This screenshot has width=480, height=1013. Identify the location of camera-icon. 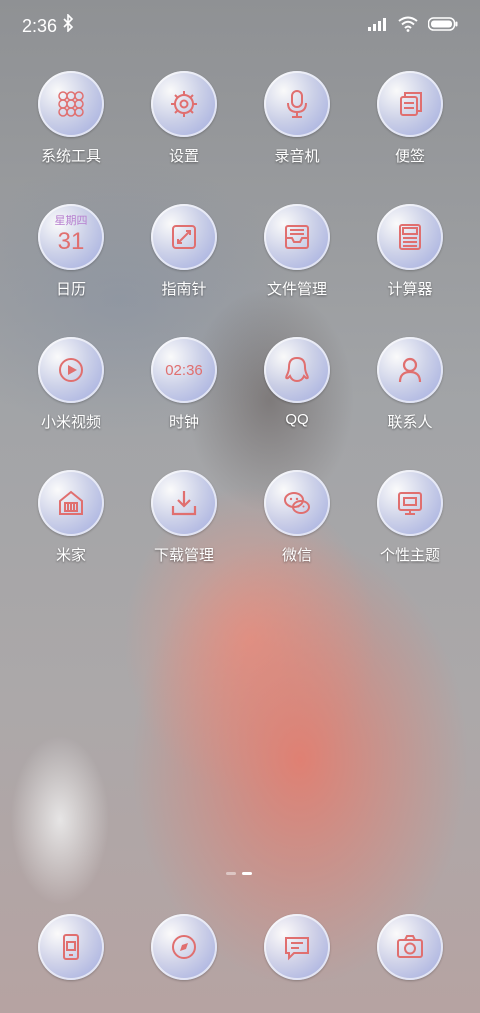
(410, 947).